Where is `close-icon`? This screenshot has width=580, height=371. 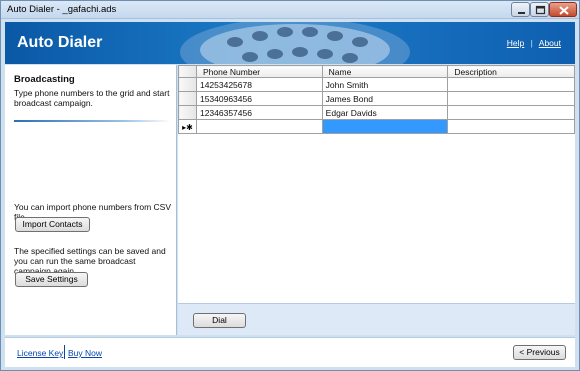 close-icon is located at coordinates (564, 10).